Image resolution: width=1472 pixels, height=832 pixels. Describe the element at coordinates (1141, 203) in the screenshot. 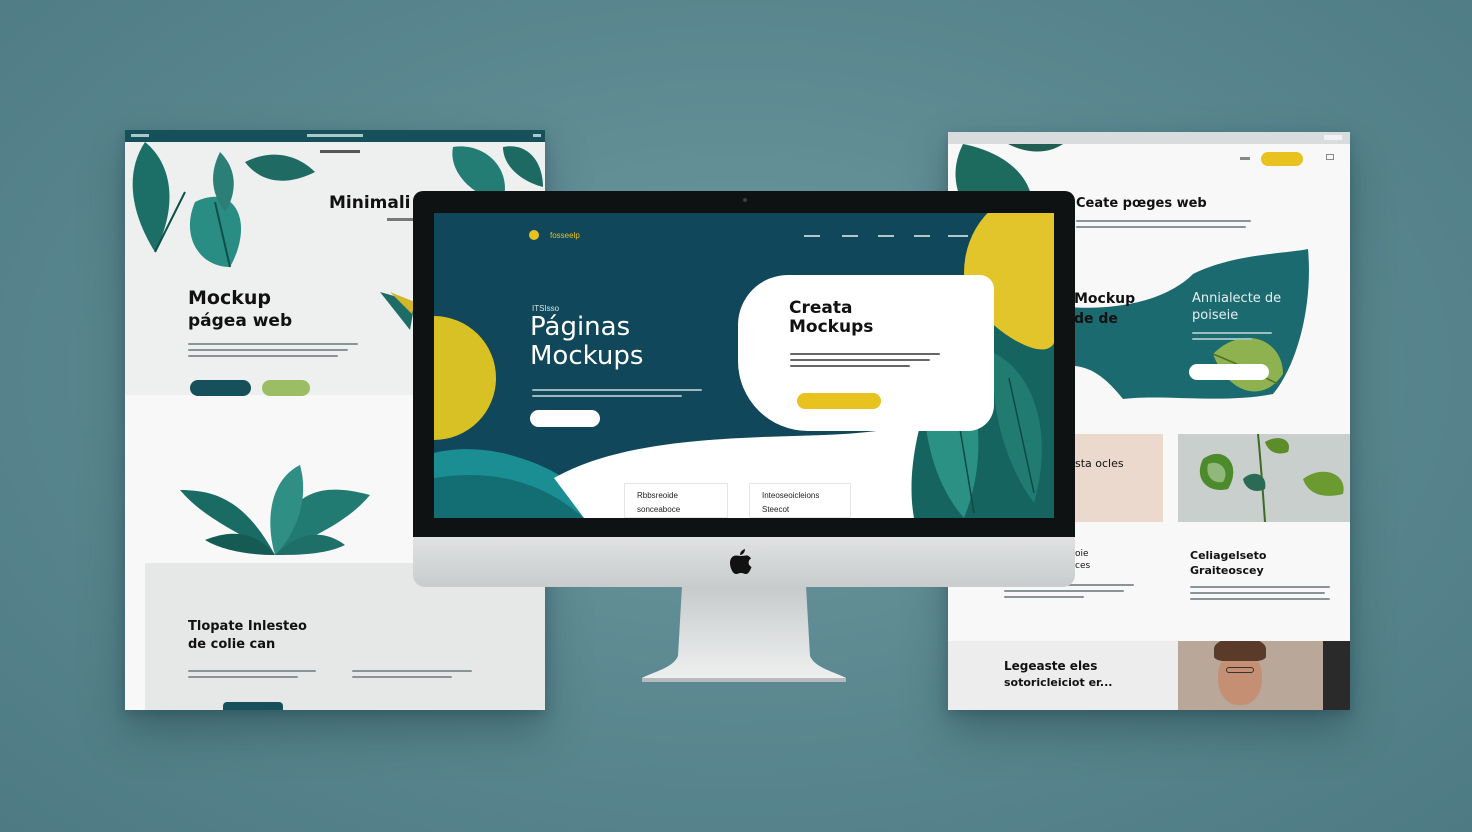

I see `right-hero-title: Ceate pœges web` at that location.